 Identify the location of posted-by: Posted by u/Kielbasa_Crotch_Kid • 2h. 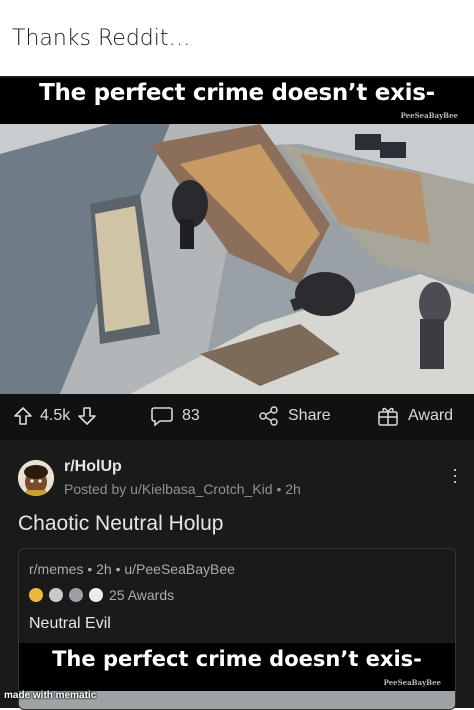
(182, 489).